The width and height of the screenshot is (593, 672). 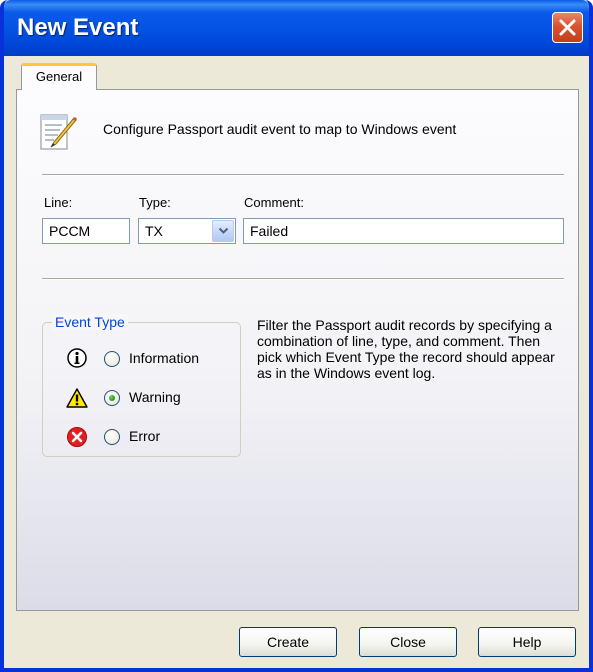 What do you see at coordinates (403, 231) in the screenshot?
I see `comment-input: Failed` at bounding box center [403, 231].